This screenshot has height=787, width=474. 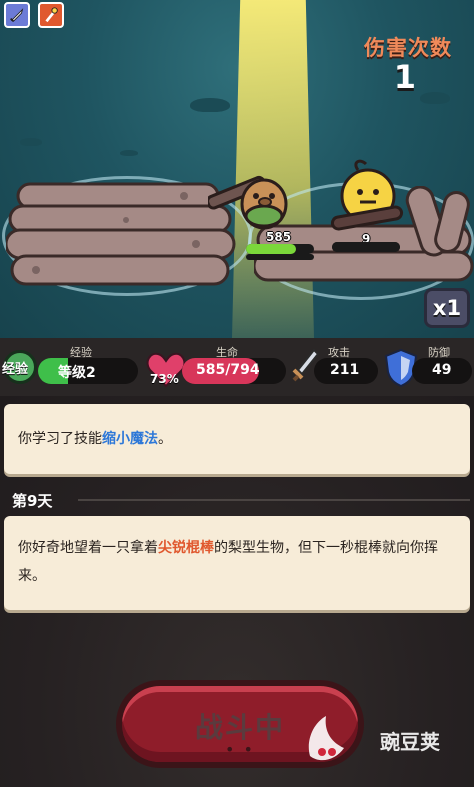 I want to click on speed-toggle-button: x1, so click(x=447, y=308).